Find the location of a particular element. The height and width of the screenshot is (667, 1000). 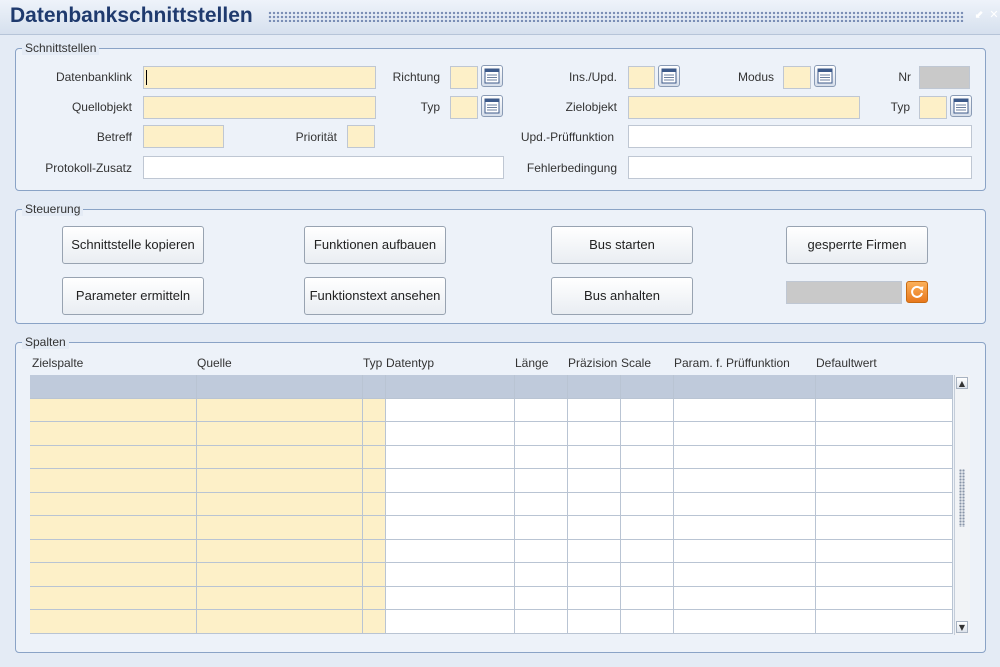

fehler-field is located at coordinates (800, 167).